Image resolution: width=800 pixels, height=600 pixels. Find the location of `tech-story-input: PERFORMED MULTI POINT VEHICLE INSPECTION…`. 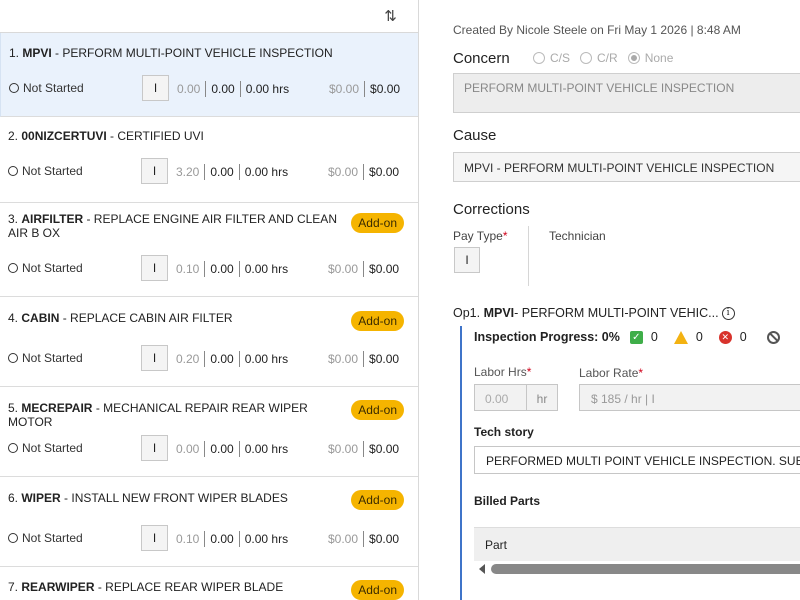

tech-story-input: PERFORMED MULTI POINT VEHICLE INSPECTION… is located at coordinates (637, 460).